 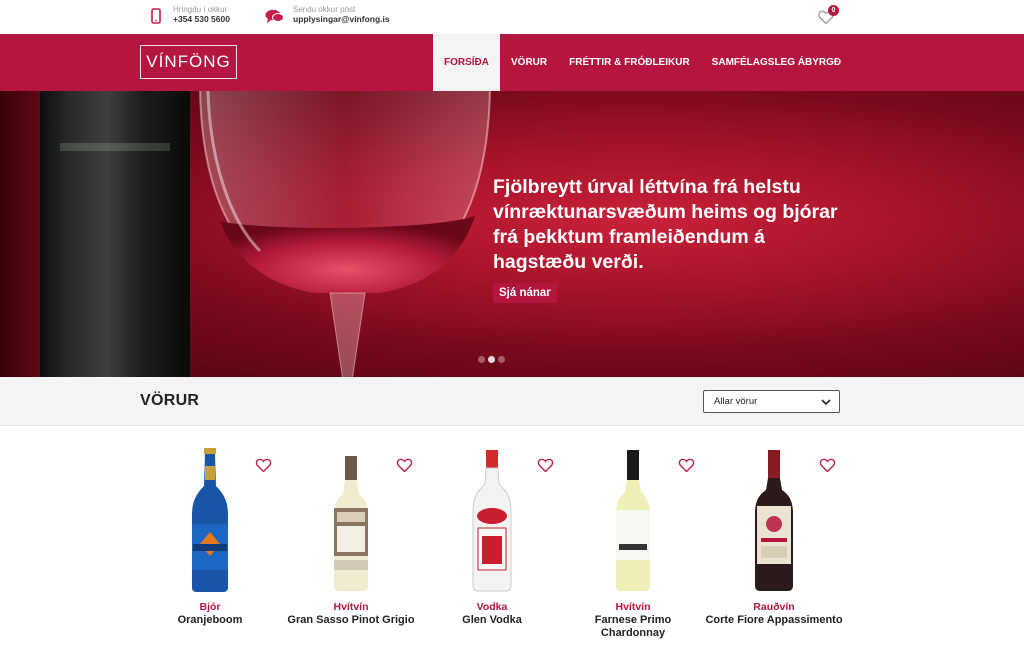 What do you see at coordinates (200, 9) in the screenshot?
I see `phone-label: Hringdu í okkur` at bounding box center [200, 9].